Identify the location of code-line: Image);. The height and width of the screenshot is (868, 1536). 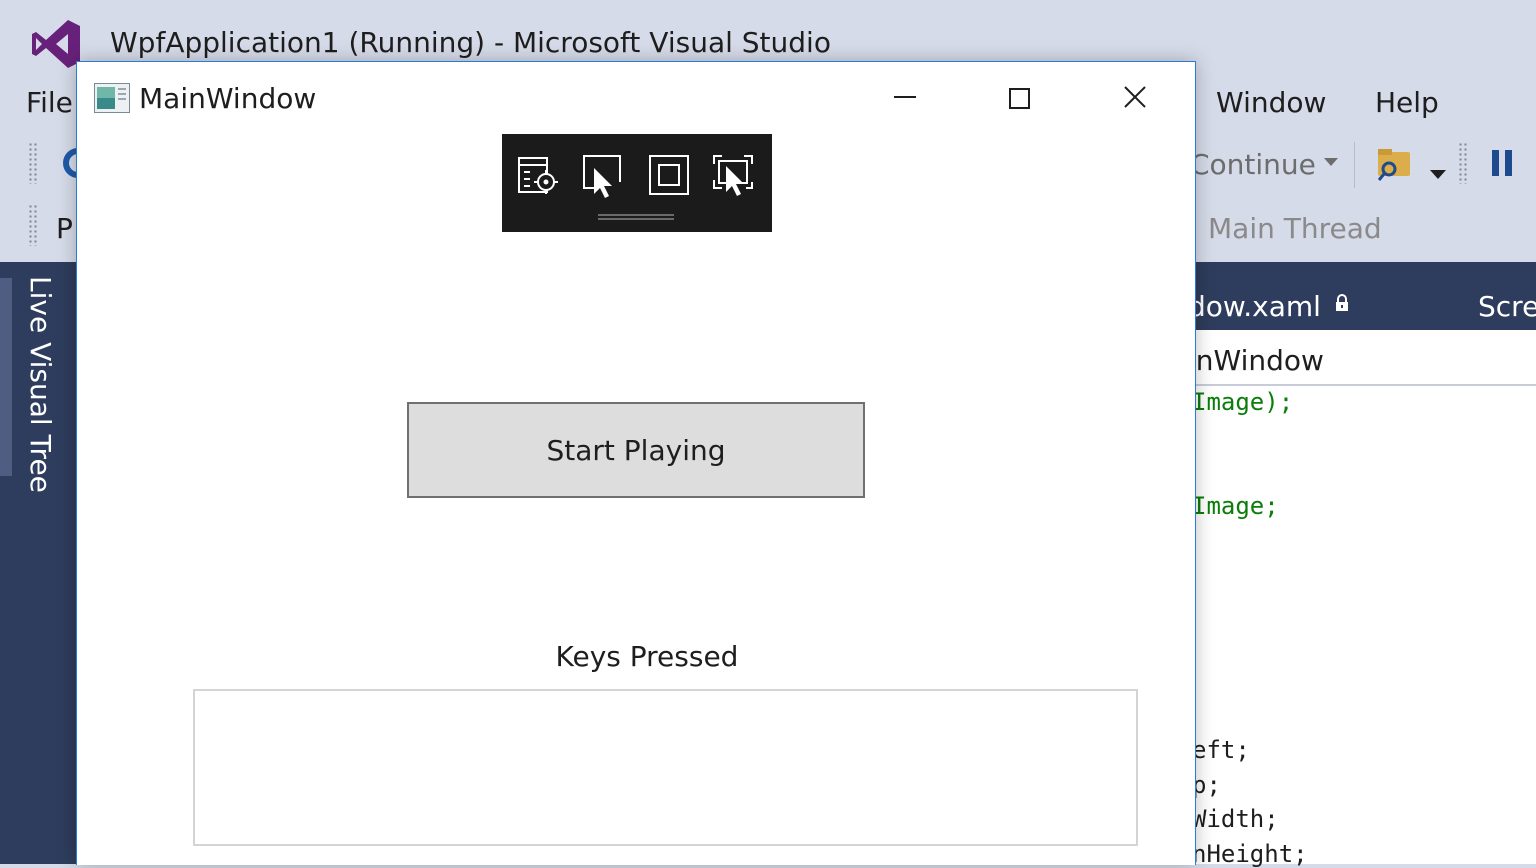
(1243, 402).